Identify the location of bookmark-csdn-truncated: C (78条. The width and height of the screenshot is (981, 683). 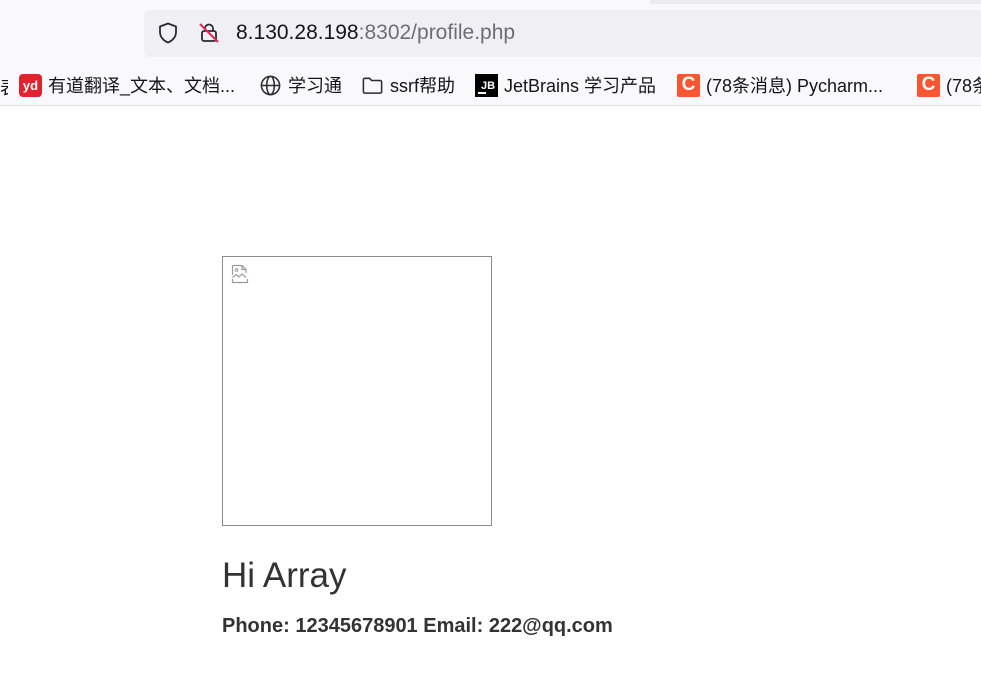
(949, 85).